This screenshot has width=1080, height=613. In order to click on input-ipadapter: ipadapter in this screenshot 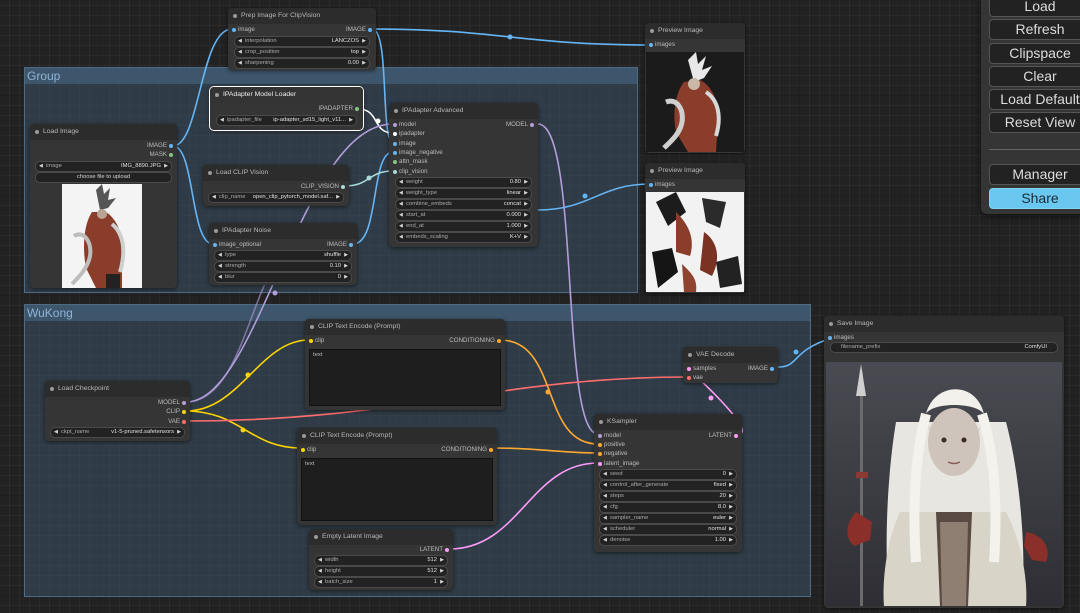, I will do `click(407, 133)`.